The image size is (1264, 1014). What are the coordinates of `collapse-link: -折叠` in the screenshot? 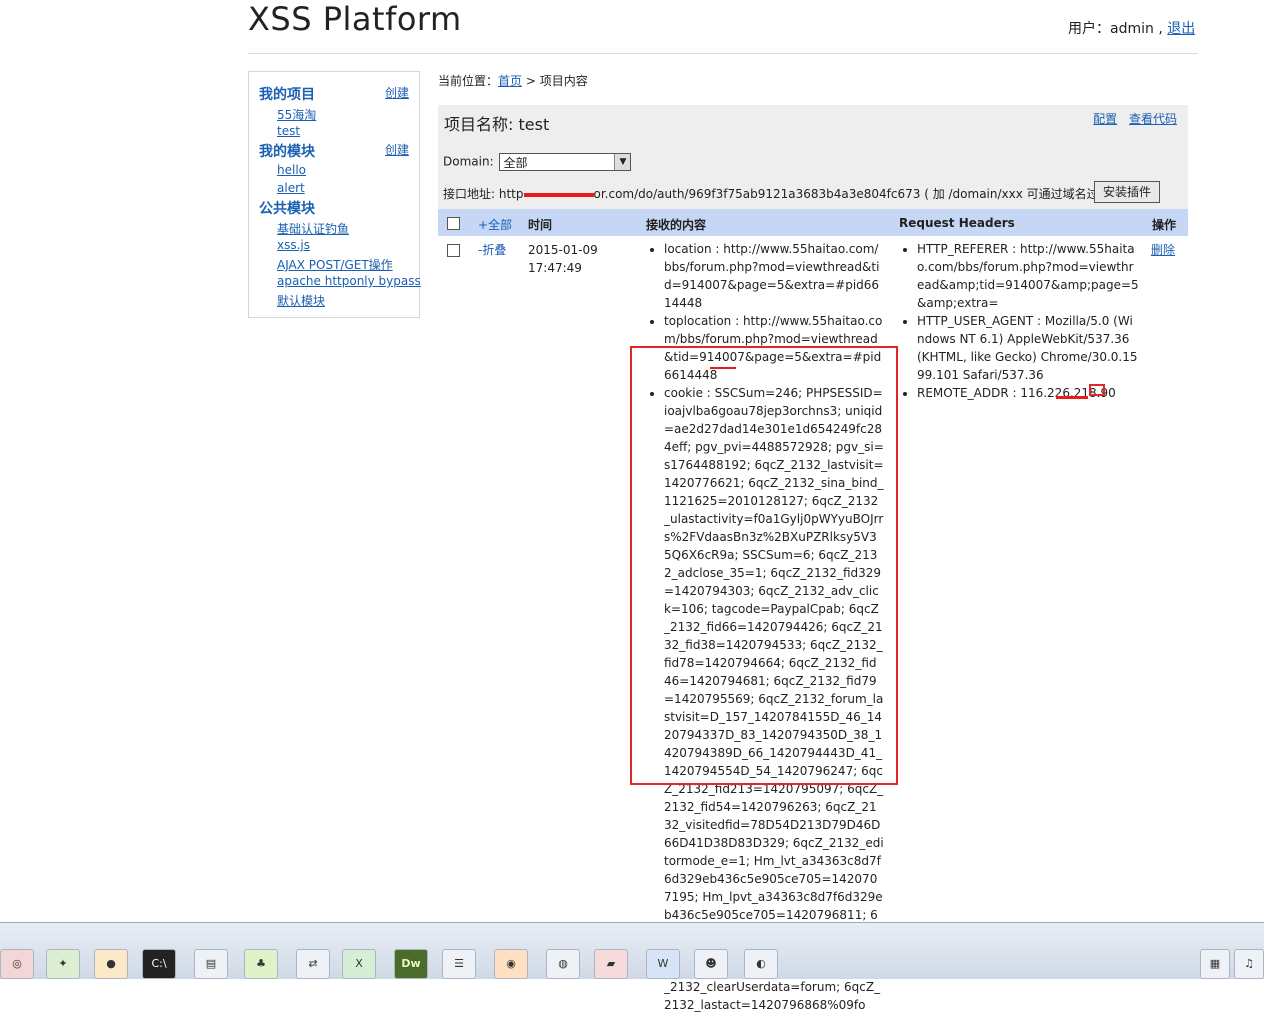 It's located at (492, 250).